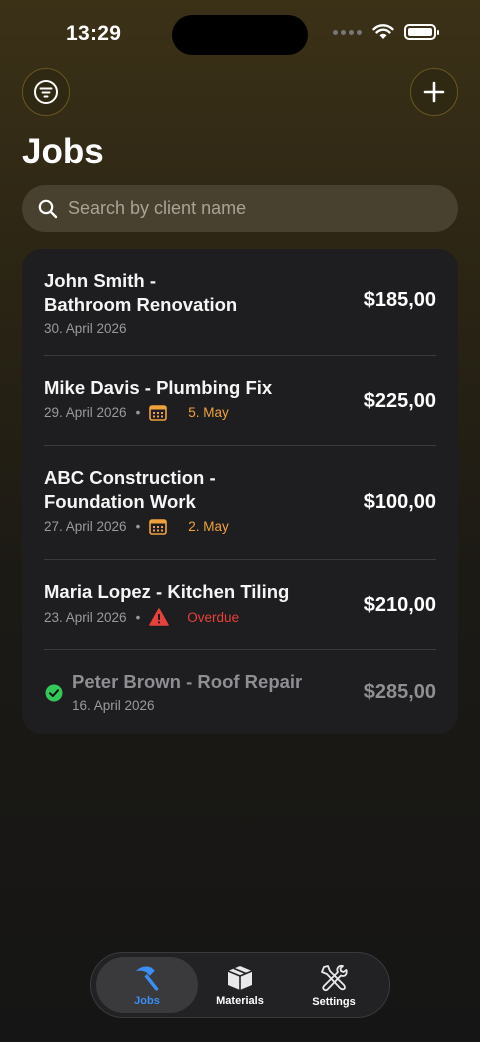 This screenshot has width=480, height=1042. I want to click on search-input, so click(248, 208).